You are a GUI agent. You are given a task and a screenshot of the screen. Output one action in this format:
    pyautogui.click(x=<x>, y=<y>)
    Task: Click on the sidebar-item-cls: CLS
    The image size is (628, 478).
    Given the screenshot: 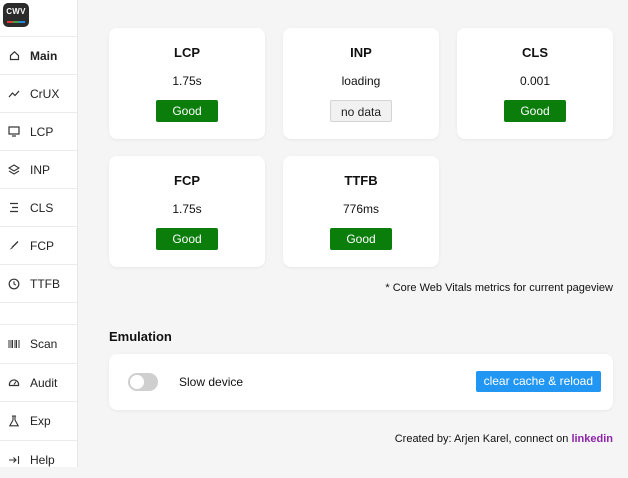 What is the action you would take?
    pyautogui.click(x=38, y=207)
    